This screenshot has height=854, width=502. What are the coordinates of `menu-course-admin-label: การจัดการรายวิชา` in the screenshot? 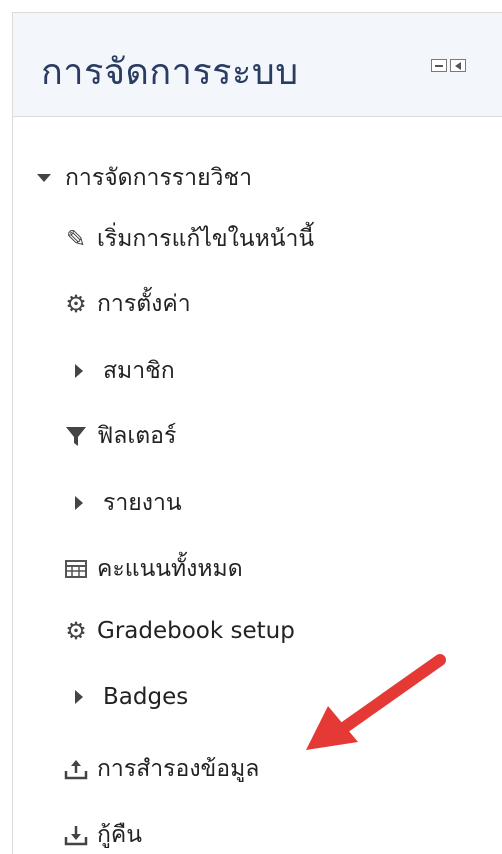 It's located at (158, 178).